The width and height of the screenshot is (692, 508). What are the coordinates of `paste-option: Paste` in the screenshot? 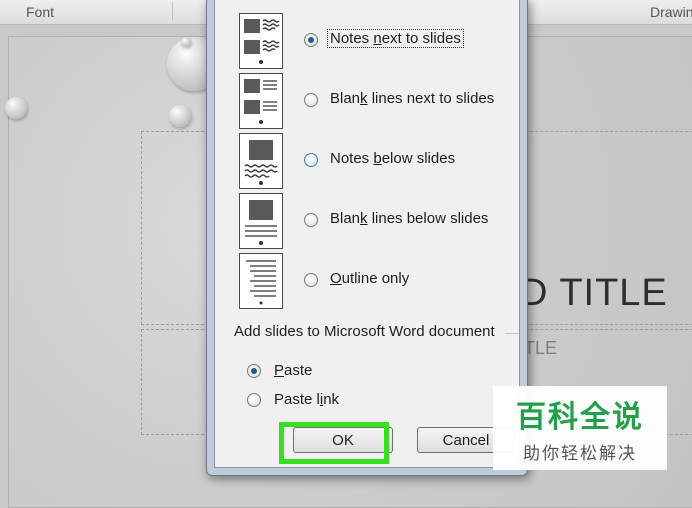 It's located at (347, 372).